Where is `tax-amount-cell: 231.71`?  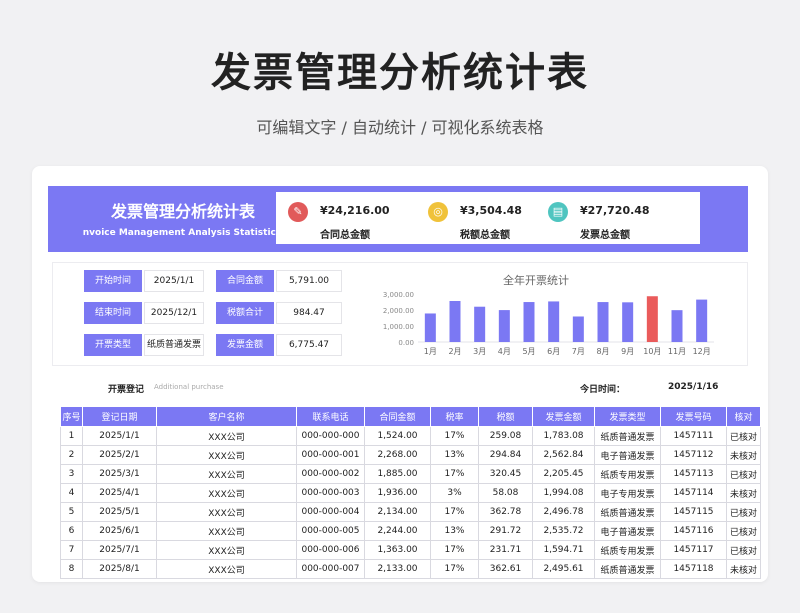 tax-amount-cell: 231.71 is located at coordinates (505, 550).